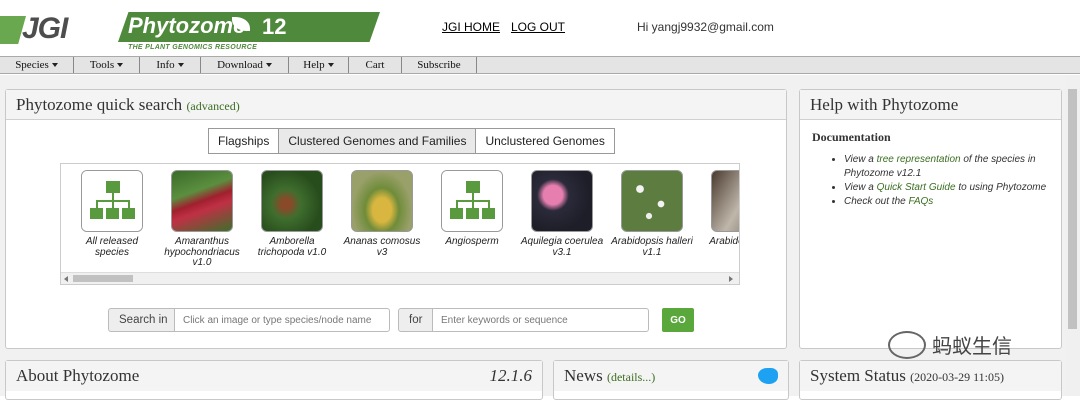 This screenshot has height=400, width=1080. I want to click on species-item-arabidopsis: Arabidopsis v2, so click(719, 209).